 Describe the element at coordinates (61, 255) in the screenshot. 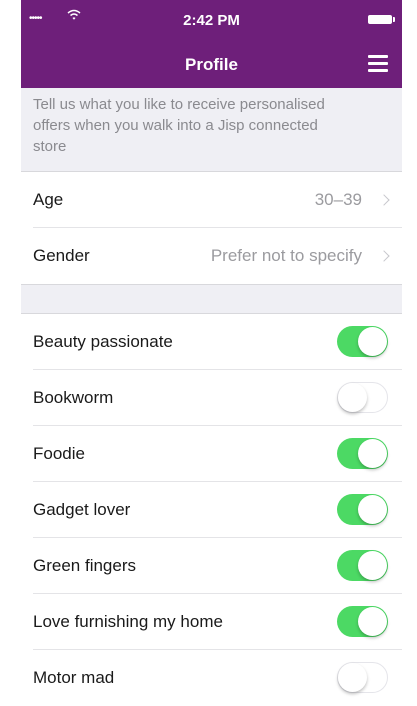

I see `gender-label: Gender` at that location.